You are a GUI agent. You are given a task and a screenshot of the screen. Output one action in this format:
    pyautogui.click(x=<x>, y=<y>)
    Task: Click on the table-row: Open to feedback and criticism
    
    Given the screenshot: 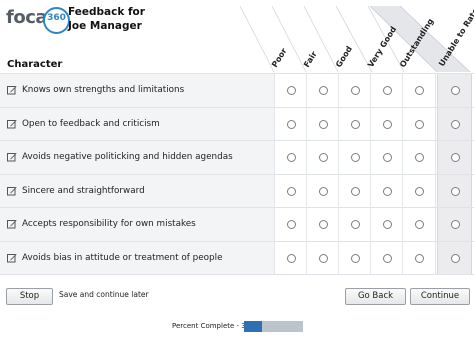 What is the action you would take?
    pyautogui.click(x=237, y=124)
    